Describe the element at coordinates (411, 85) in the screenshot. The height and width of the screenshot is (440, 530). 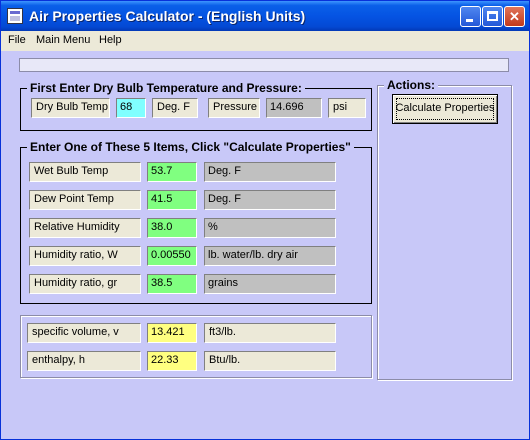
I see `actions-legend: Actions:` at that location.